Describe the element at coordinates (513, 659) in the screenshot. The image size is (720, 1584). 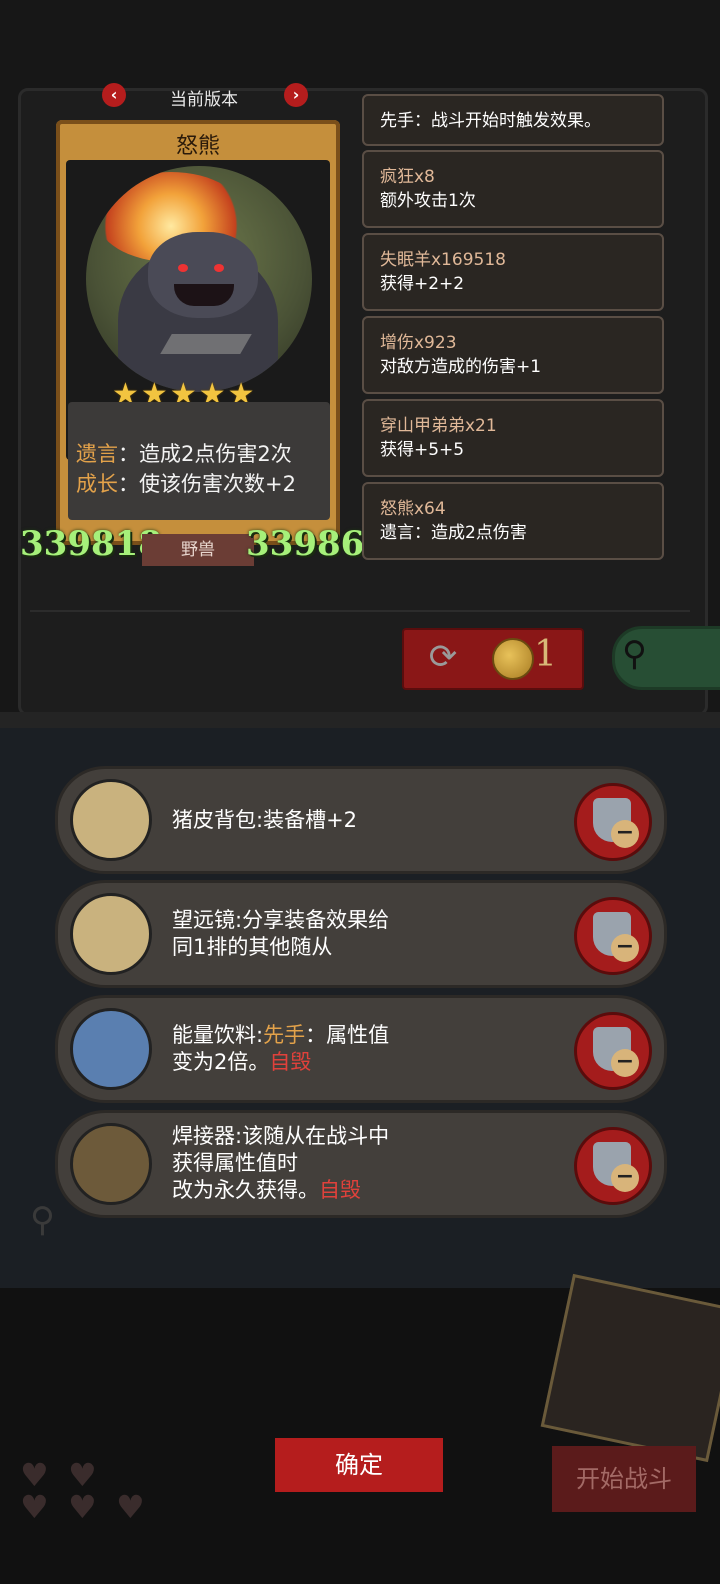
I see `coin-icon` at that location.